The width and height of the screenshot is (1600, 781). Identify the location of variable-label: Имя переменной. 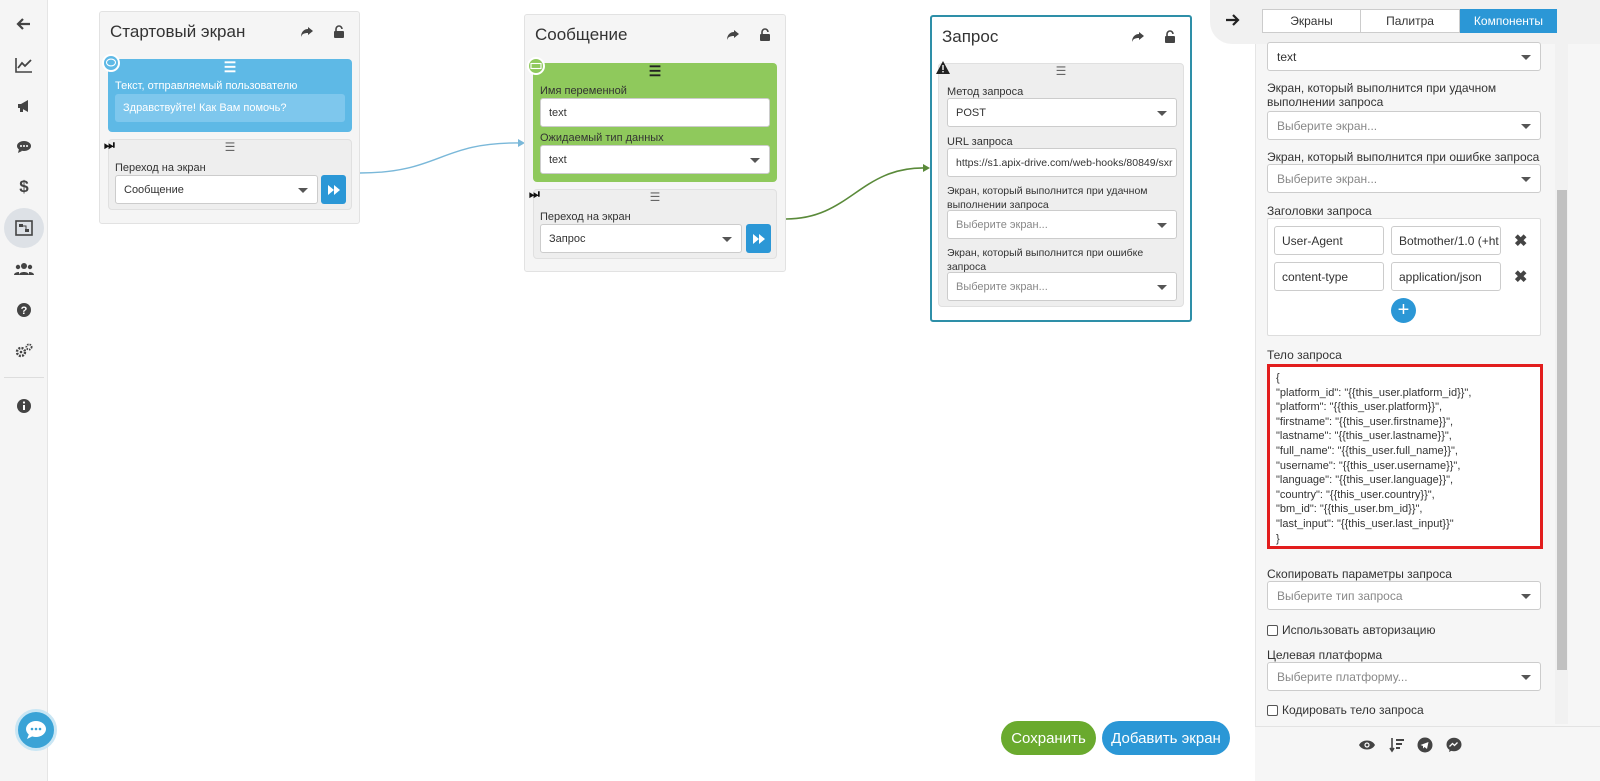
(583, 91).